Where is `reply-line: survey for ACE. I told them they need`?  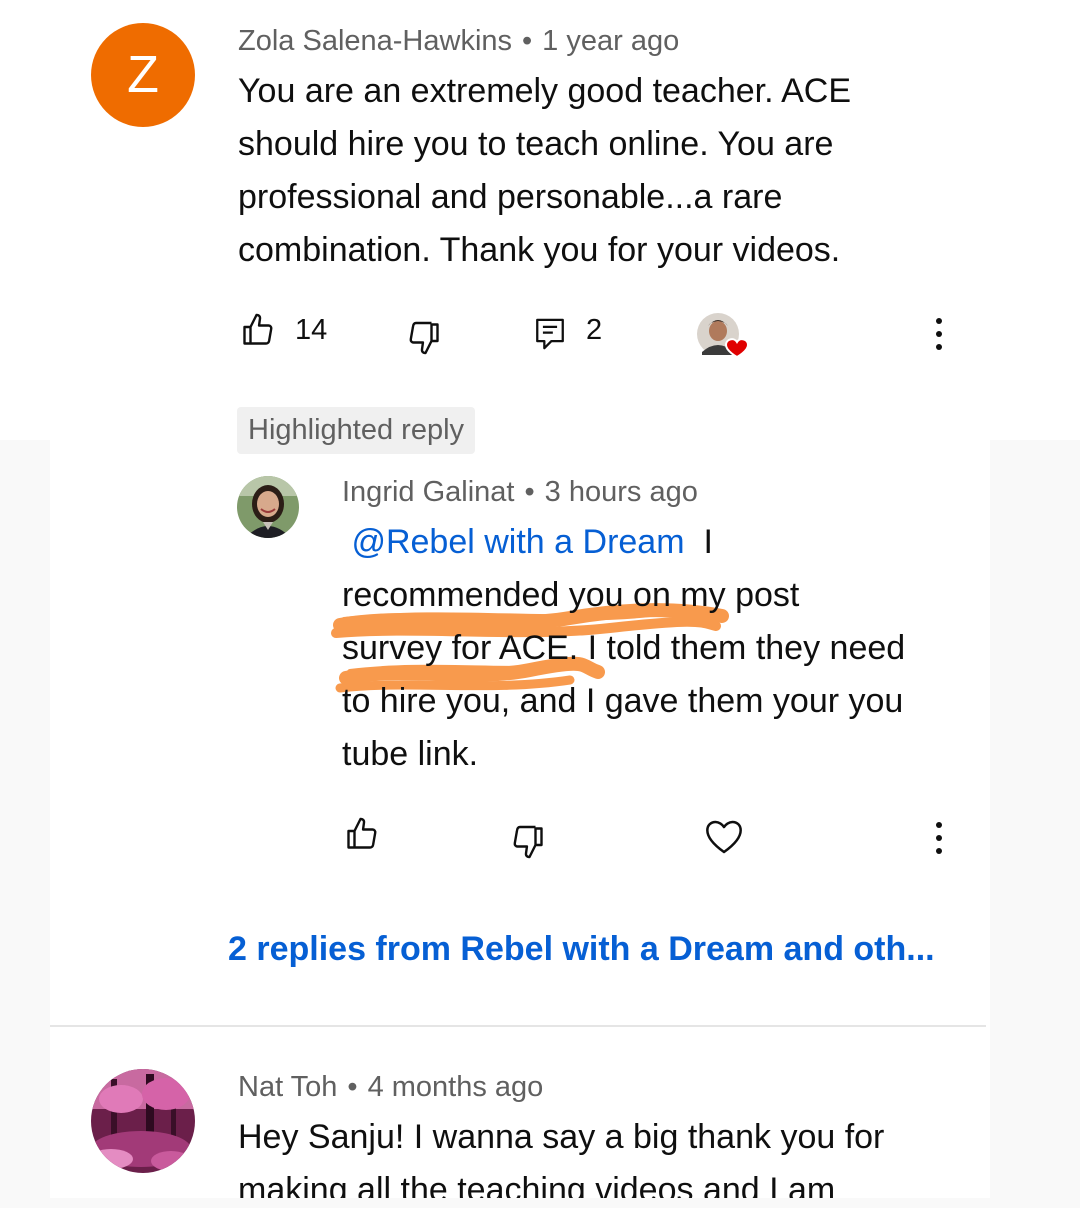 reply-line: survey for ACE. I told them they need is located at coordinates (624, 648).